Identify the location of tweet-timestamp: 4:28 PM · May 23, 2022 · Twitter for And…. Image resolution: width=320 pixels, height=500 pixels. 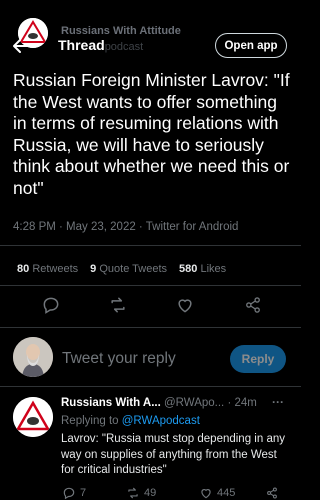
(125, 227).